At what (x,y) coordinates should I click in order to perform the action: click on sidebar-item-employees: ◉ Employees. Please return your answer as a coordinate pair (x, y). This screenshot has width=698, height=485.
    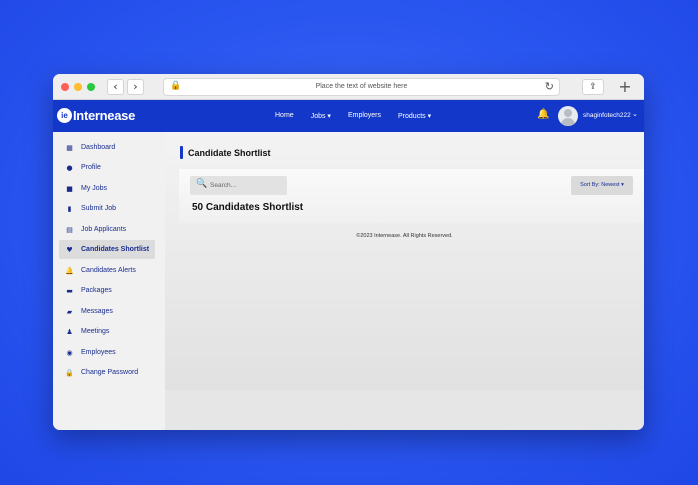
    Looking at the image, I should click on (107, 352).